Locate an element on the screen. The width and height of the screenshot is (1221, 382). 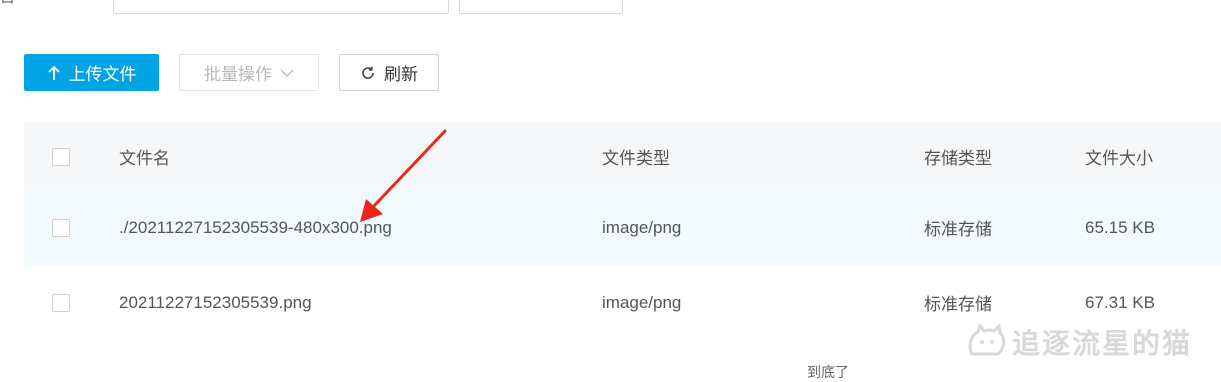
watermark-text: 追逐流星的猫 is located at coordinates (1102, 343).